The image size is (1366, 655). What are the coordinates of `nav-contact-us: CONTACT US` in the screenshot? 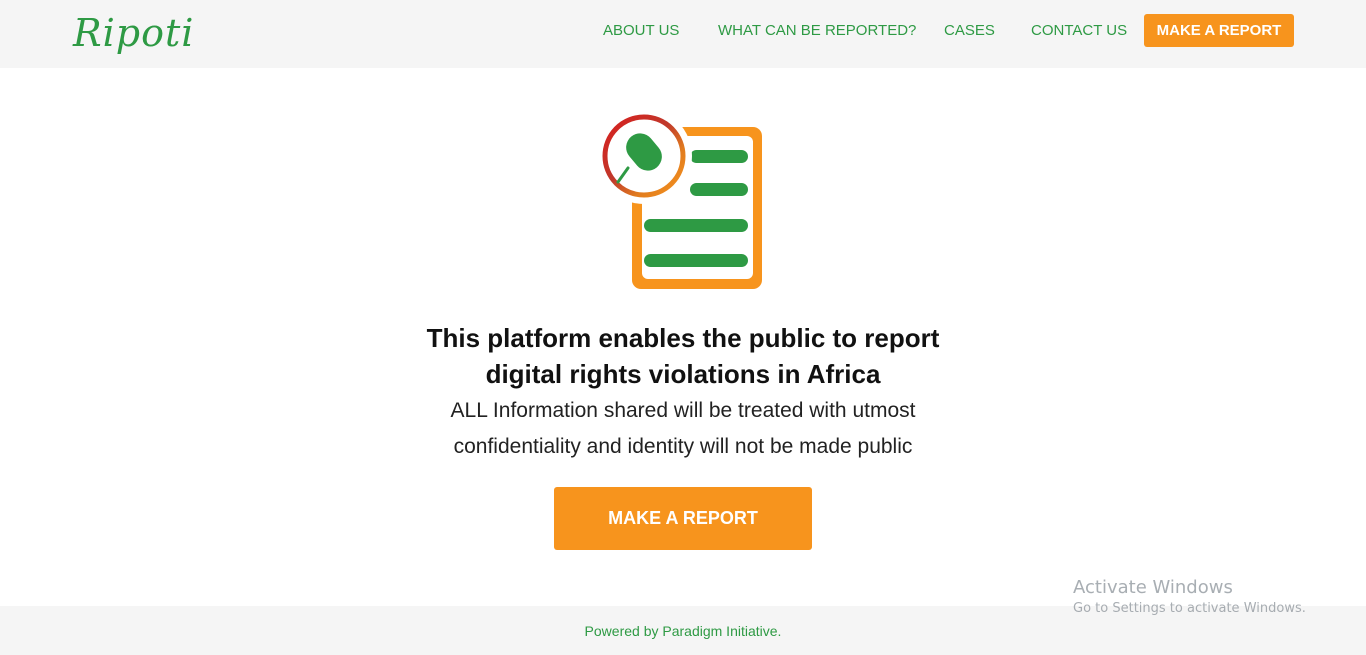 It's located at (1079, 31).